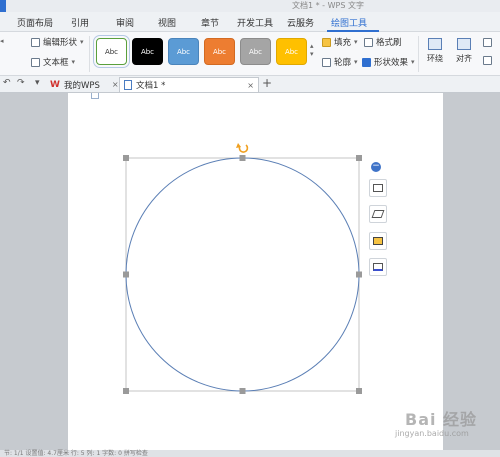 The image size is (500, 457). Describe the element at coordinates (126, 391) in the screenshot. I see `resize-handle-bottom-left` at that location.